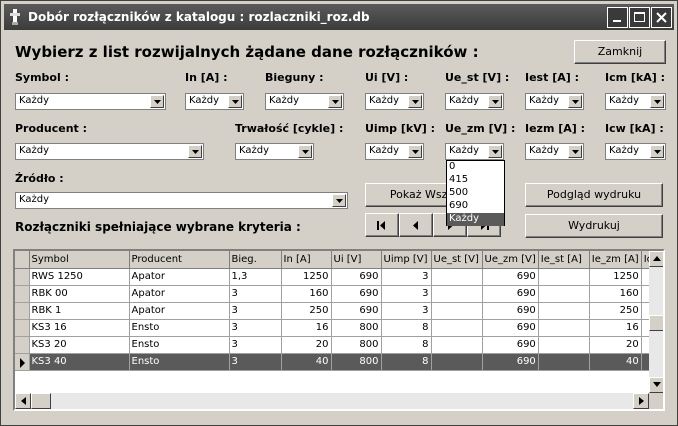 Image resolution: width=678 pixels, height=426 pixels. Describe the element at coordinates (635, 101) in the screenshot. I see `icm-combo: Każdy` at that location.